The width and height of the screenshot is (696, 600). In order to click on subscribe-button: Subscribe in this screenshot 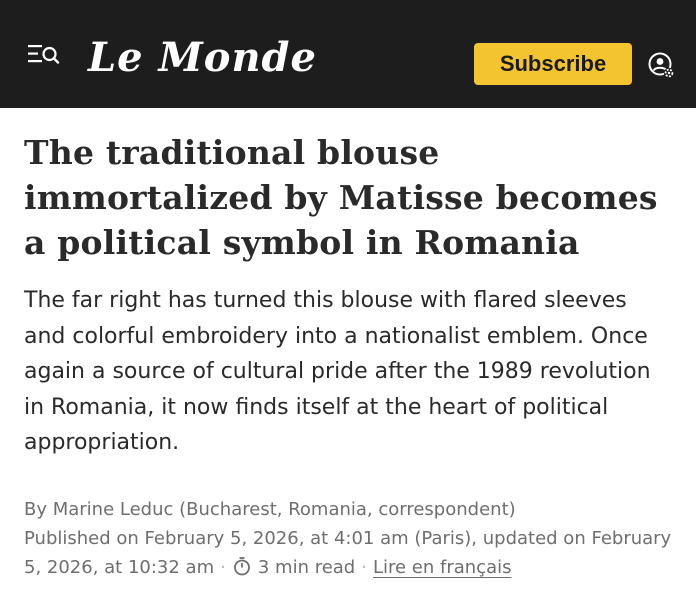, I will do `click(553, 64)`.